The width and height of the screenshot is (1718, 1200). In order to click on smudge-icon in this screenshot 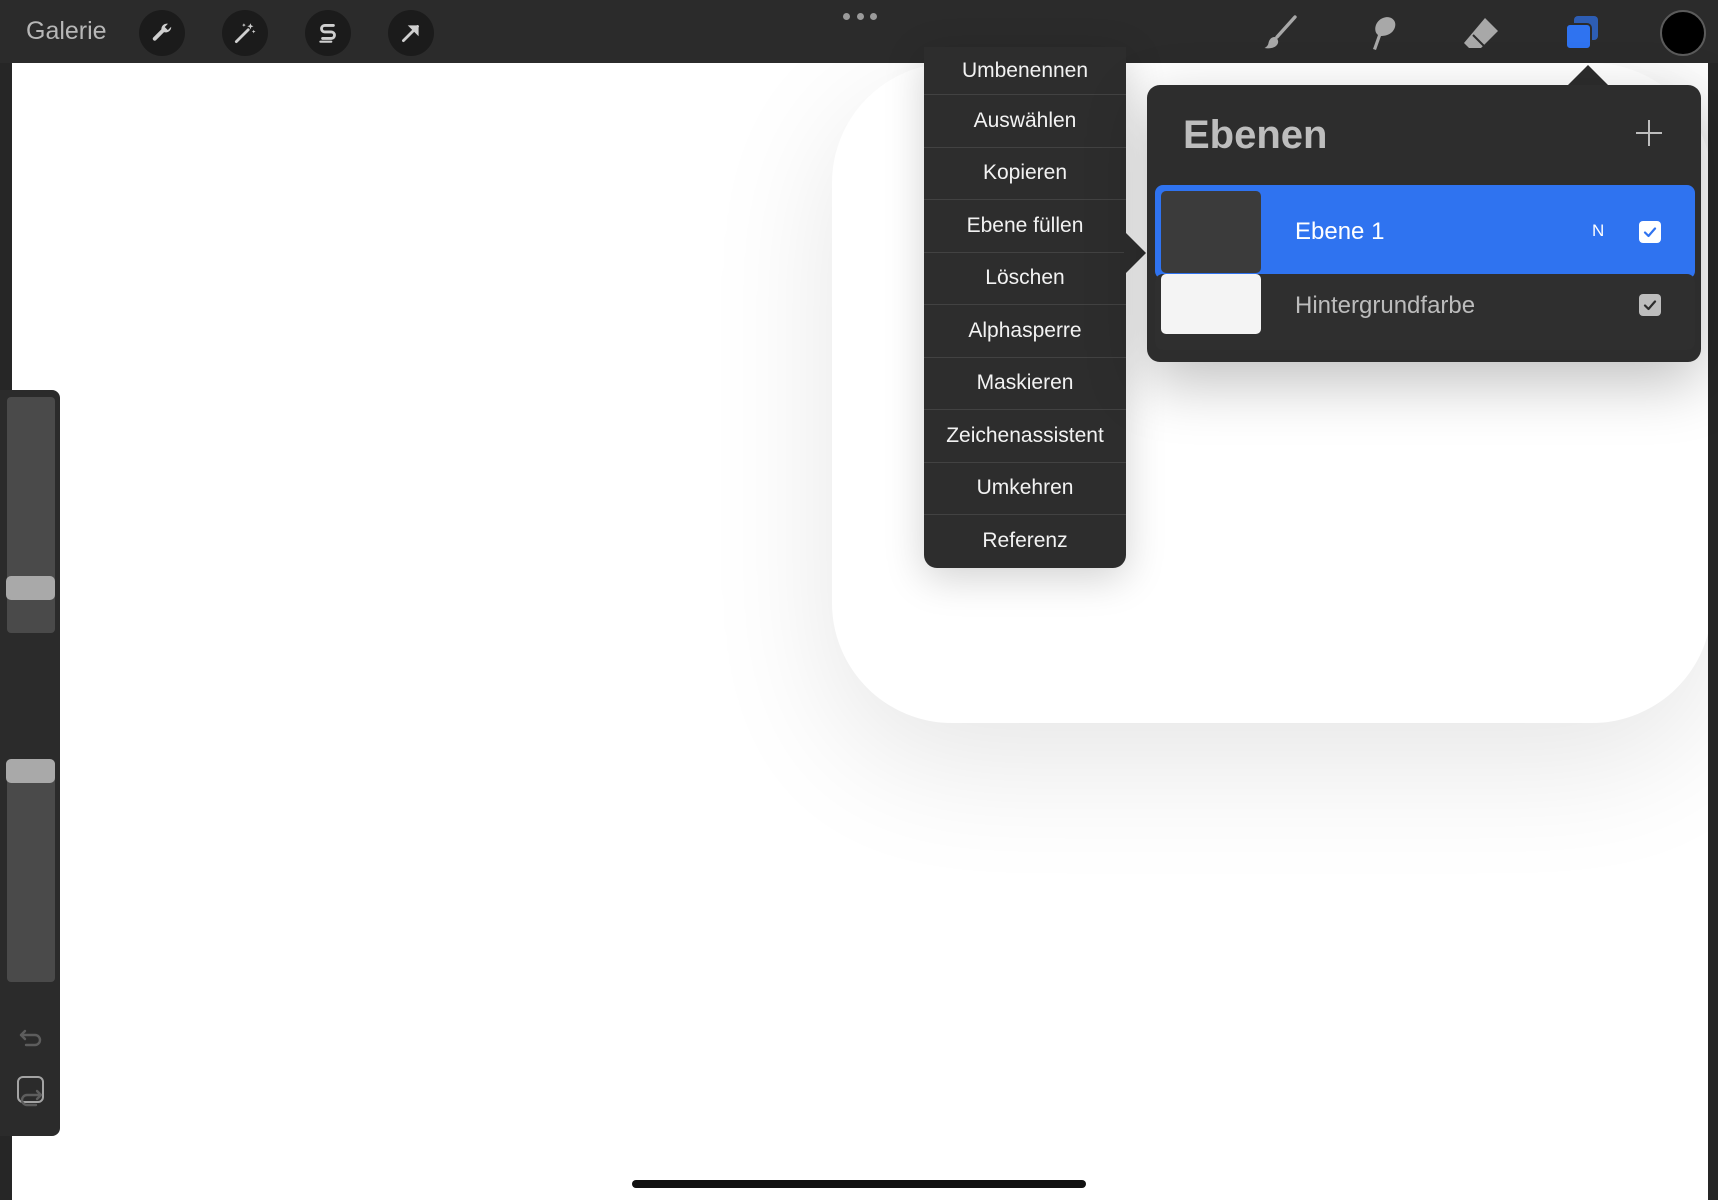, I will do `click(1384, 33)`.